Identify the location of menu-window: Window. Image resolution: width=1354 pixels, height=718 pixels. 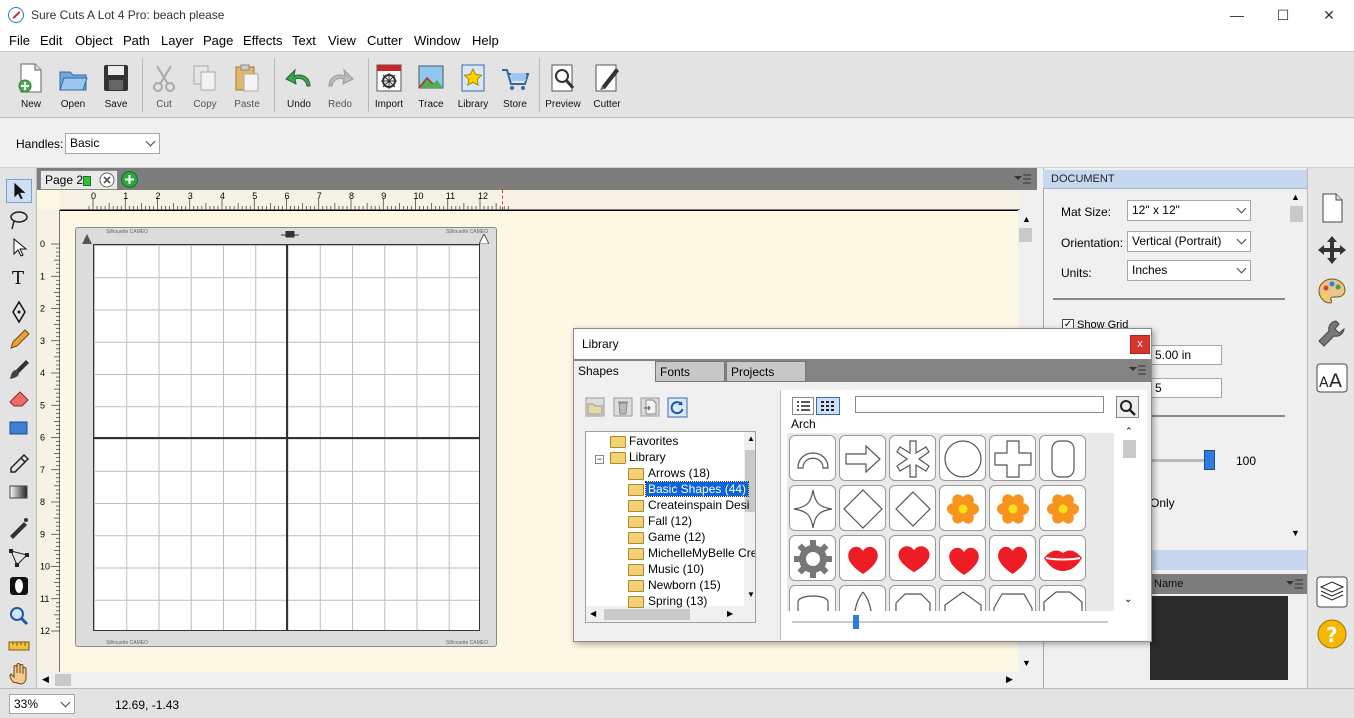
(437, 40).